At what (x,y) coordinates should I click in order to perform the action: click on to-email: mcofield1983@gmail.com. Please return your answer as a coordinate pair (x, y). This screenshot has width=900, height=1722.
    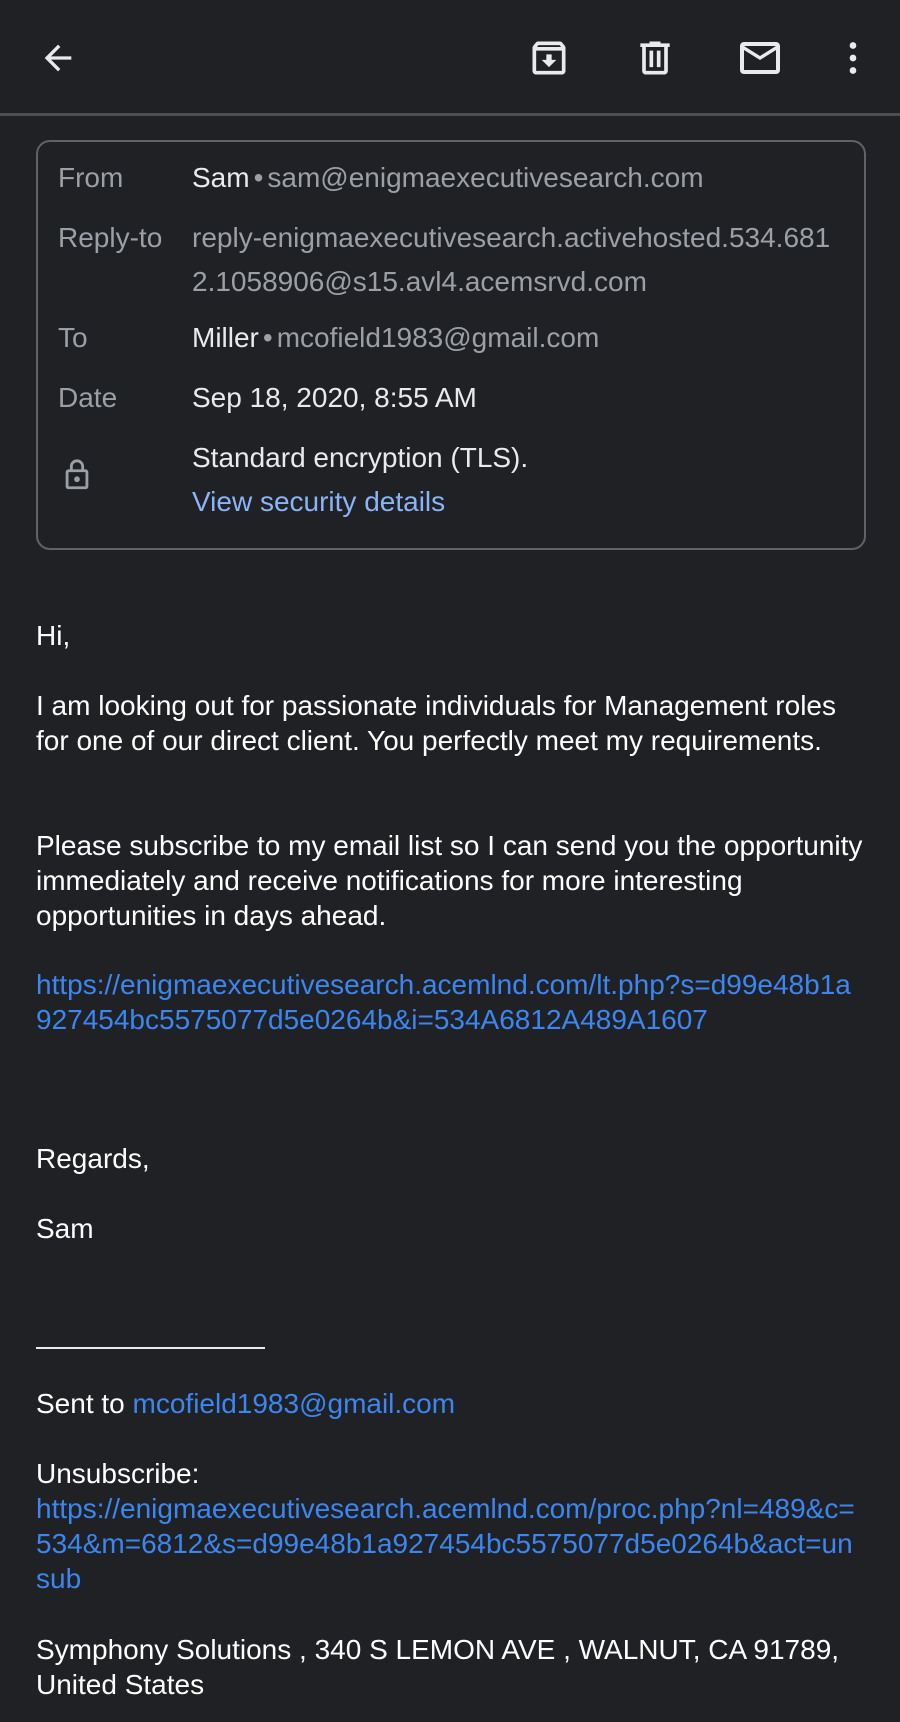
    Looking at the image, I should click on (438, 337).